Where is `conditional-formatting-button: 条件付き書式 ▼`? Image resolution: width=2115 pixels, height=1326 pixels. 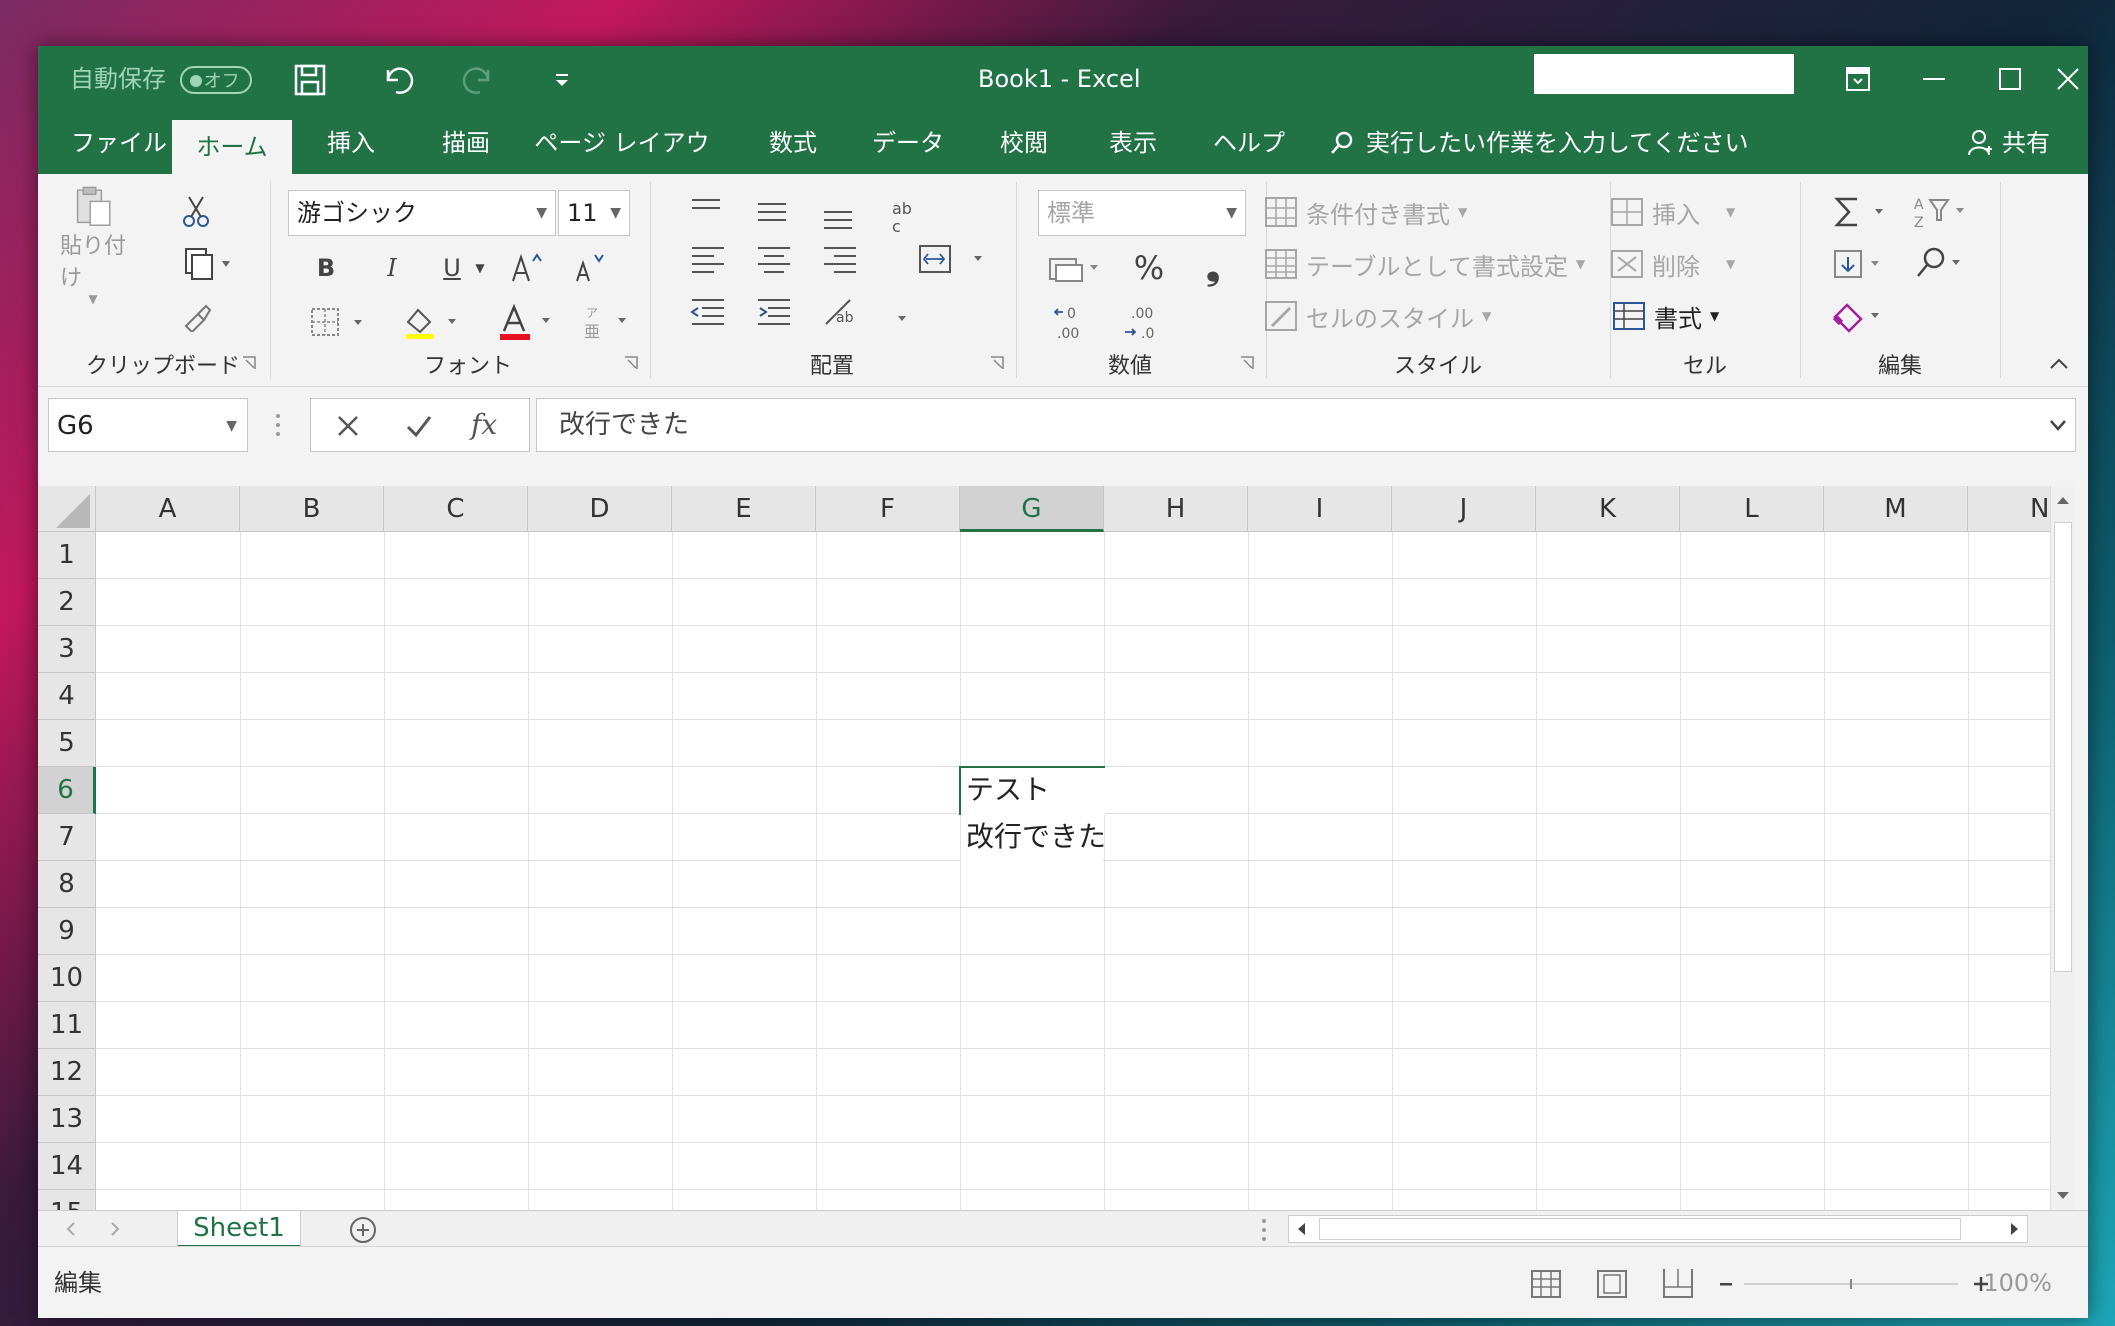 conditional-formatting-button: 条件付き書式 ▼ is located at coordinates (1365, 212).